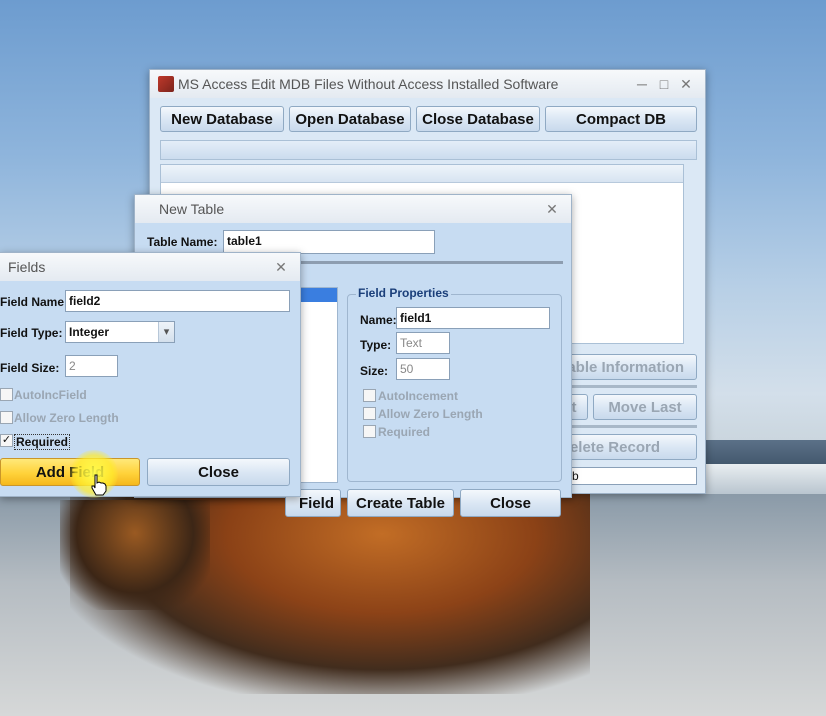 Image resolution: width=826 pixels, height=716 pixels. Describe the element at coordinates (642, 84) in the screenshot. I see `minimize-icon: ─` at that location.